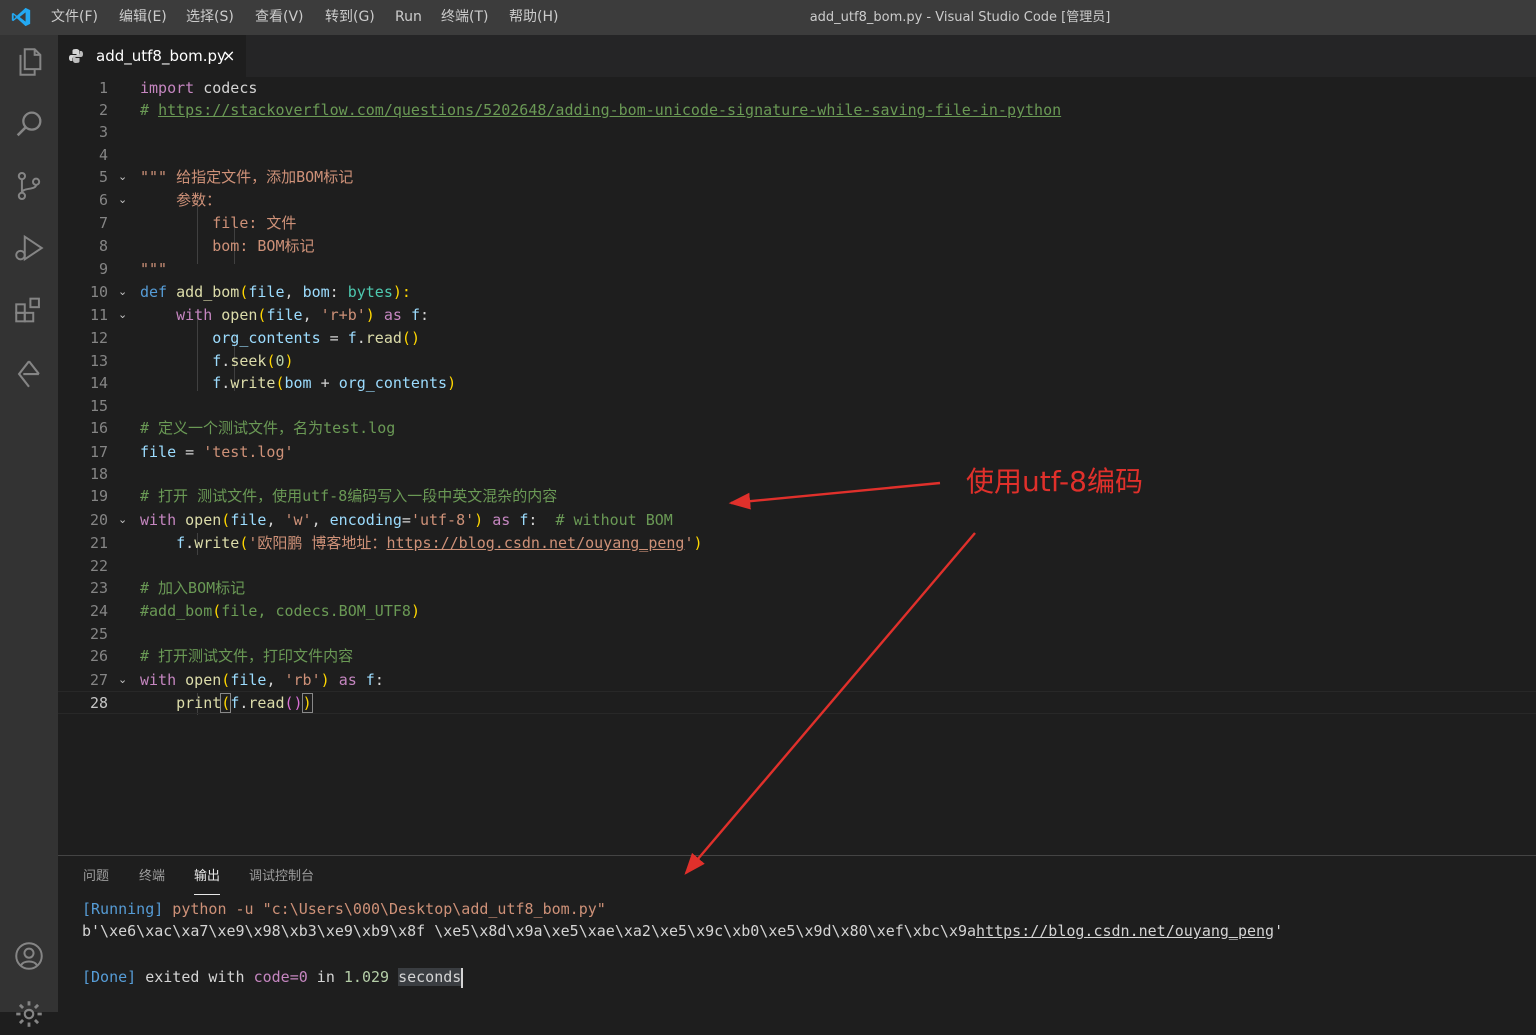 Image resolution: width=1536 pixels, height=1035 pixels. What do you see at coordinates (103, 110) in the screenshot?
I see `line-number: 2` at bounding box center [103, 110].